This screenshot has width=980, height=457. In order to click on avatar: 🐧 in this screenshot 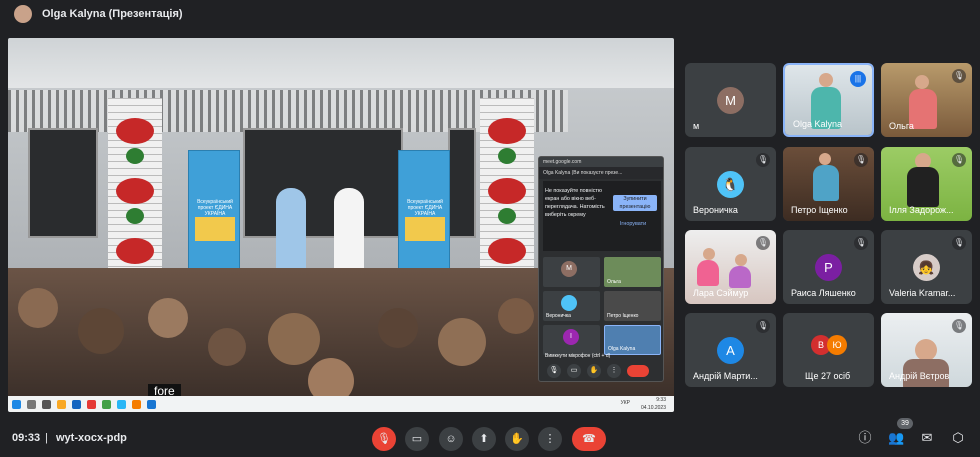, I will do `click(730, 184)`.